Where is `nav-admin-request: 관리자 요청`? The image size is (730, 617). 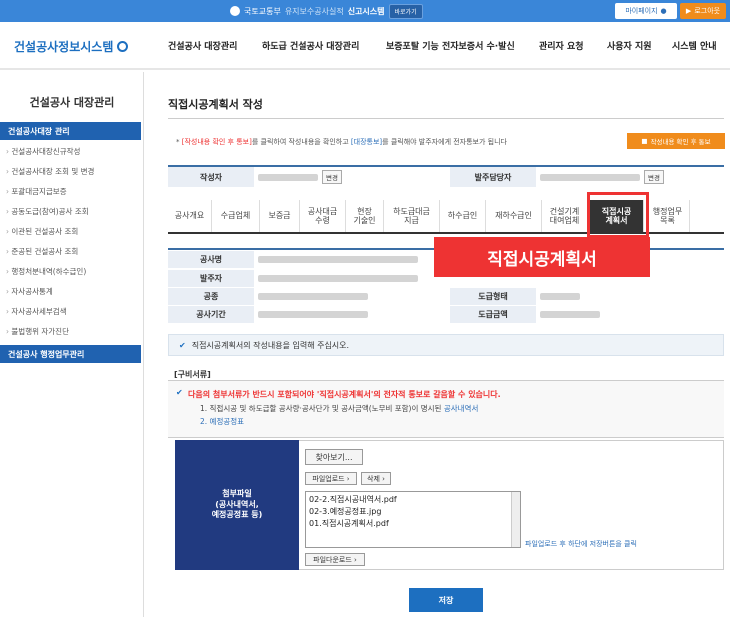
nav-admin-request: 관리자 요청 is located at coordinates (561, 45).